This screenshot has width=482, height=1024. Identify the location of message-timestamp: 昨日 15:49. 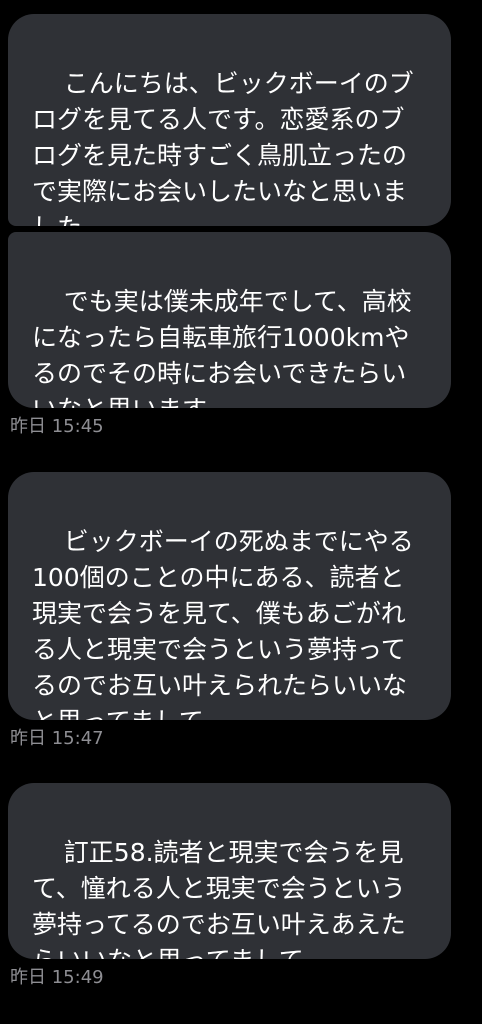
(57, 977).